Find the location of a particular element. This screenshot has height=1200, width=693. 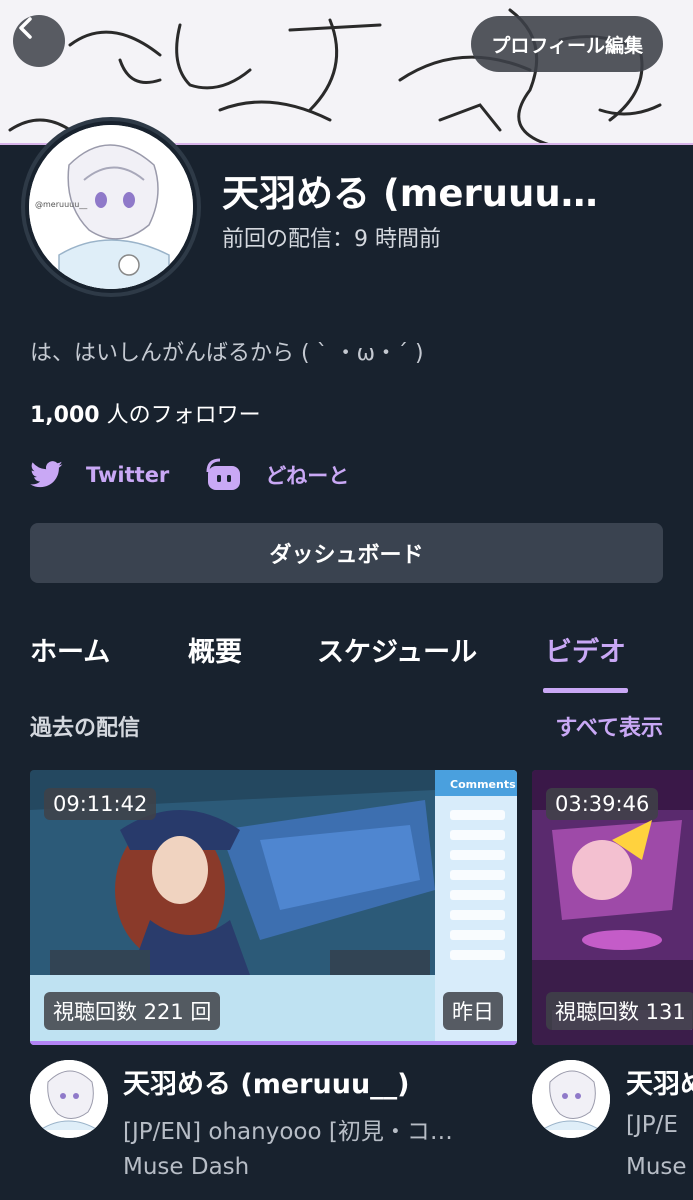

tab-schedule: スケジュール is located at coordinates (397, 649).